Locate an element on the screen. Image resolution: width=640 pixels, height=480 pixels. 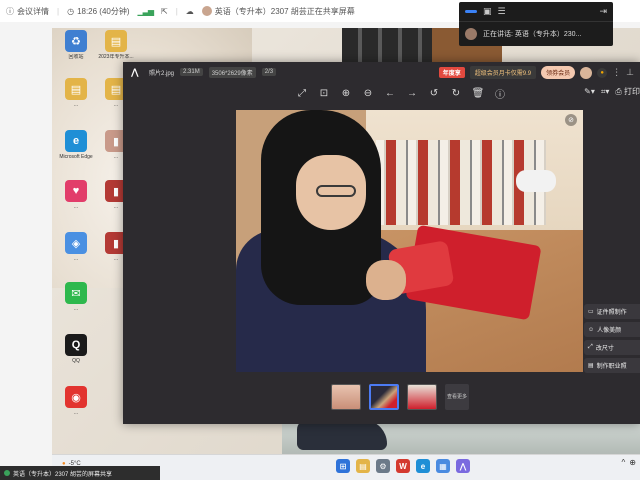
meeting-time-label: 18:26 (40分钟) is located at coordinates (103, 11).